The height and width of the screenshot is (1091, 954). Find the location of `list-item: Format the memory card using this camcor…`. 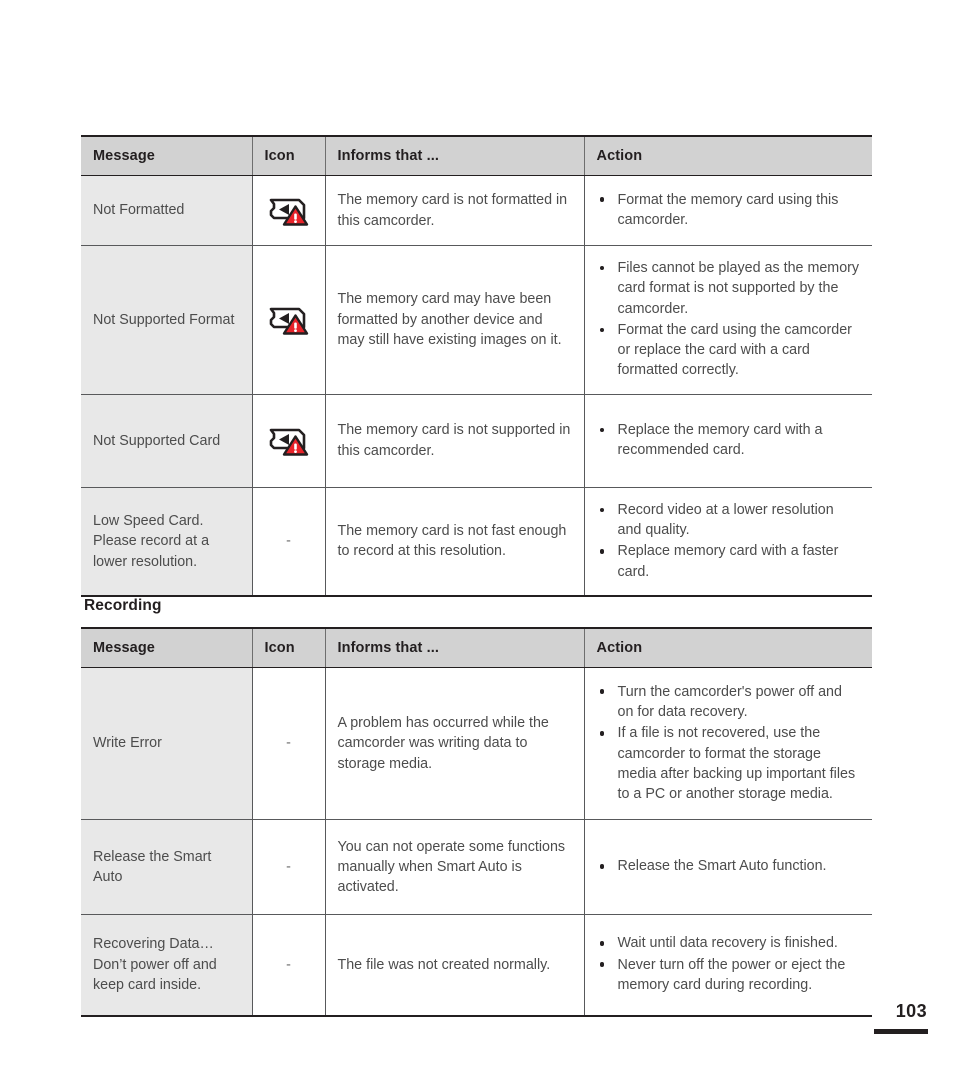

list-item: Format the memory card using this camcor… is located at coordinates (729, 210).